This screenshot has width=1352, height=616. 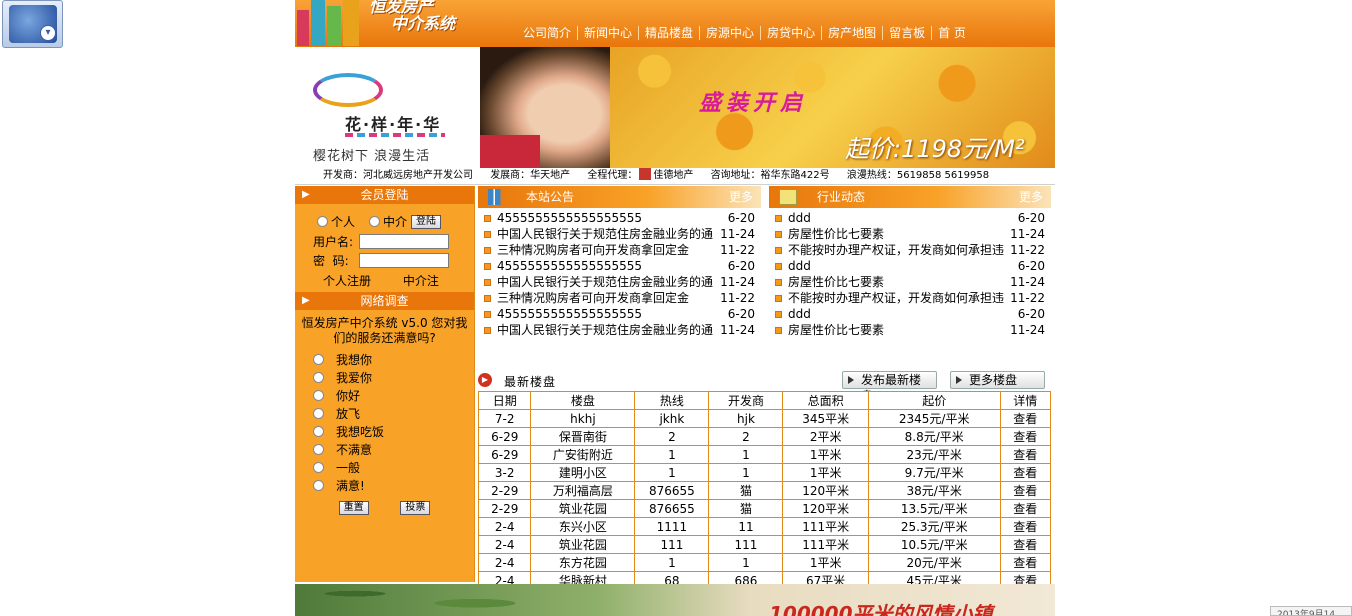 I want to click on table-cell: 38元/平米, so click(x=934, y=490).